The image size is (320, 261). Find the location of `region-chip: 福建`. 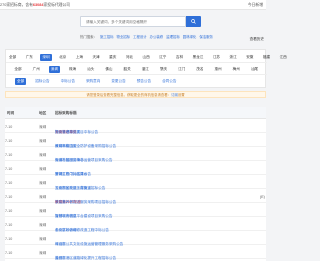

region-chip: 福建 is located at coordinates (266, 57).